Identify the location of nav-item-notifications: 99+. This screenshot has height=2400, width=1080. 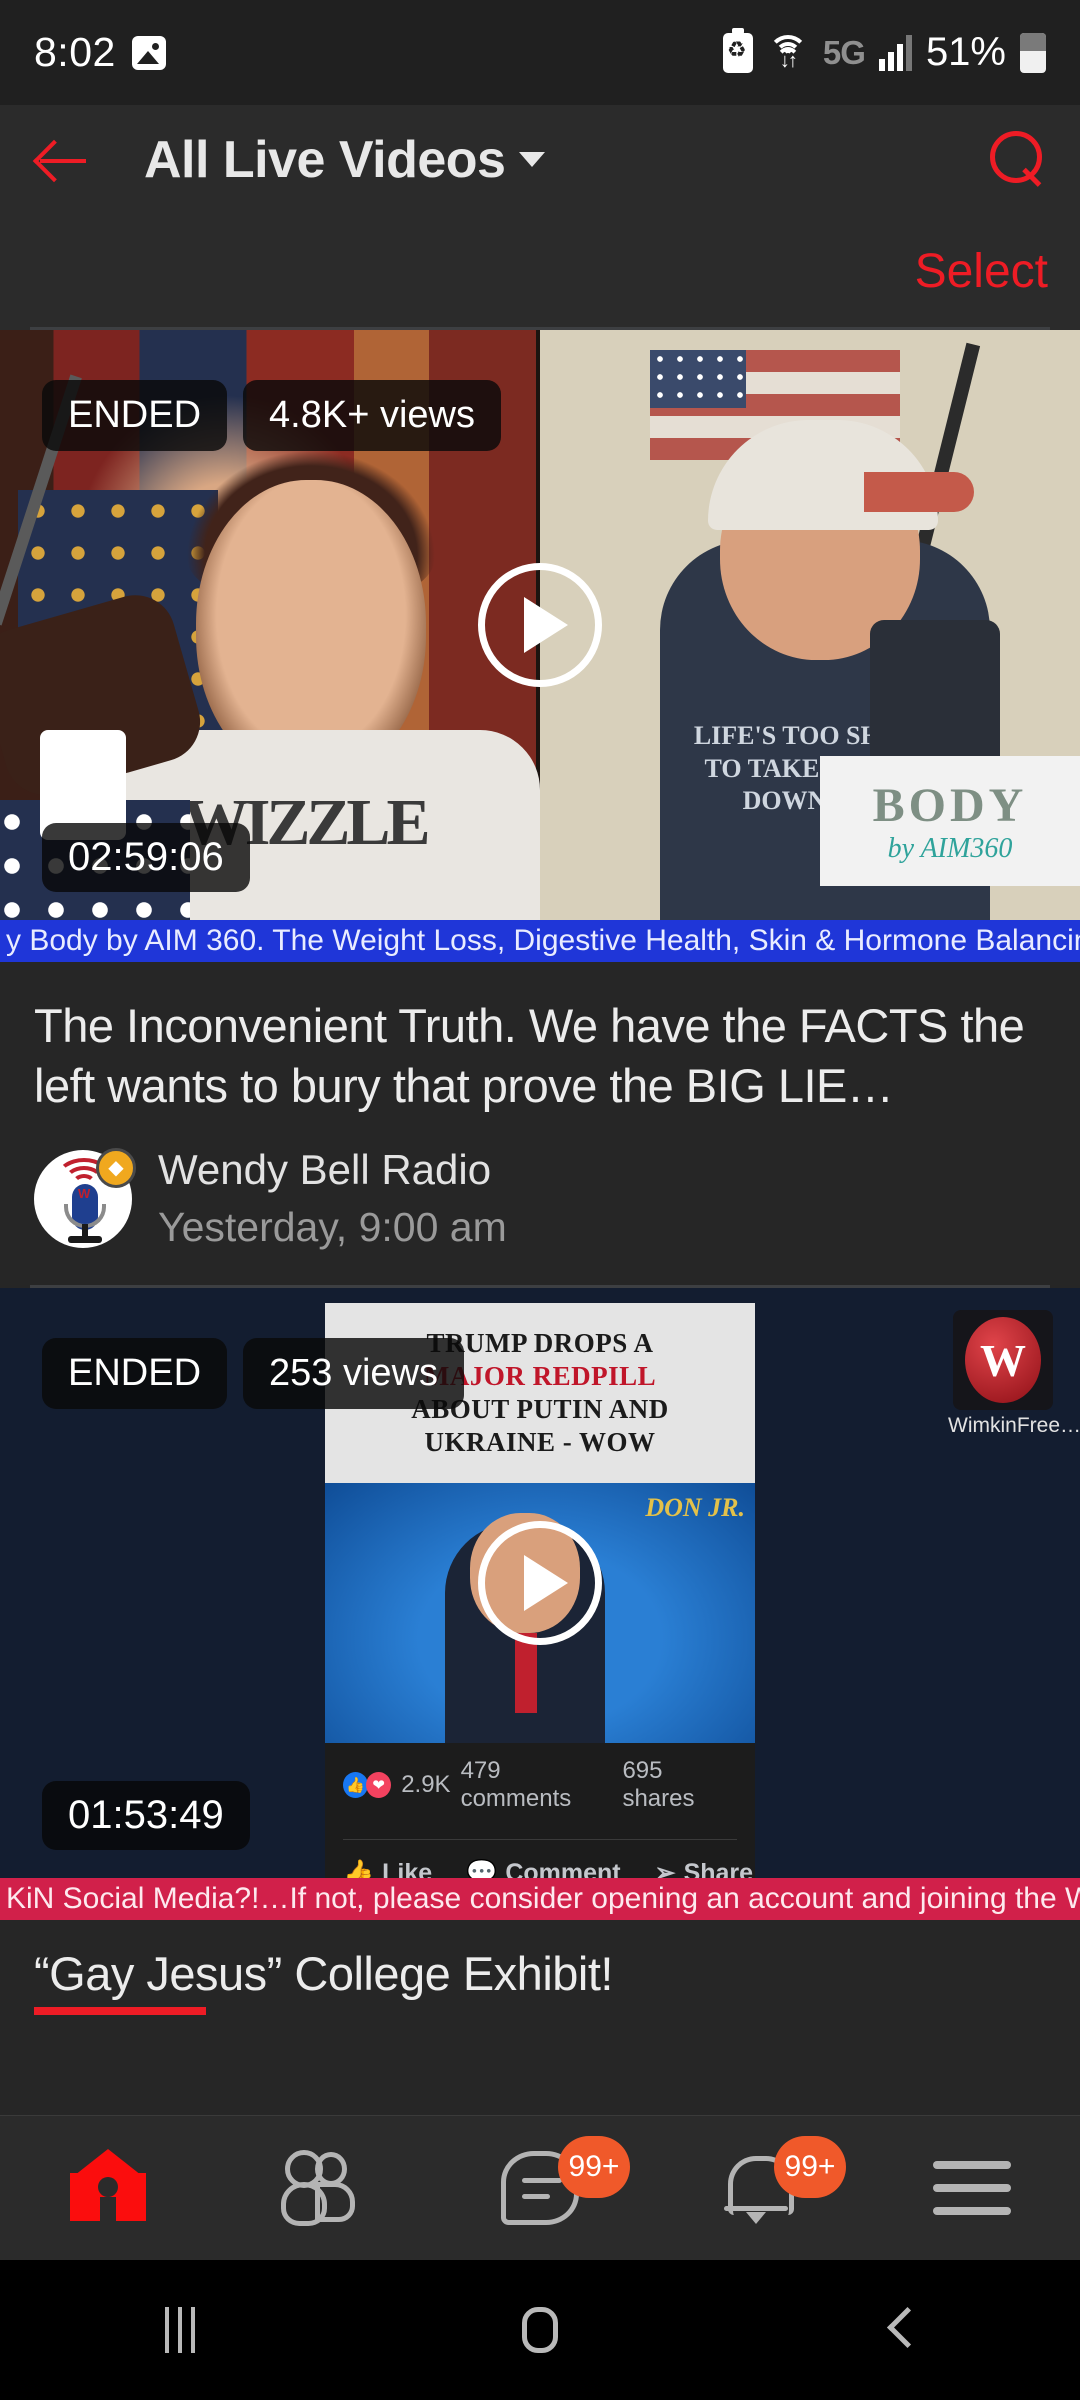
(756, 2188).